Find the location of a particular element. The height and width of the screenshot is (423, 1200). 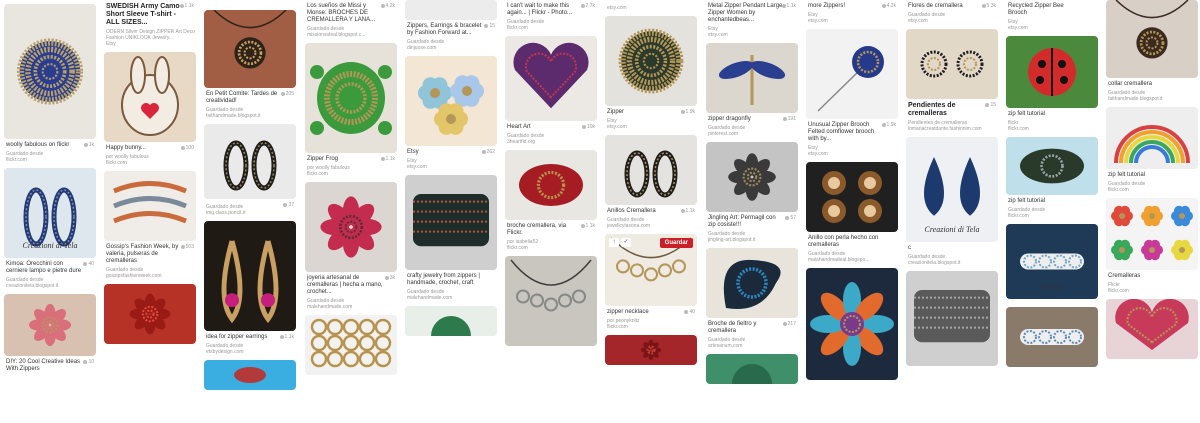

pin-card: 37 Guardado desde img.class.poncit.it is located at coordinates (250, 172).